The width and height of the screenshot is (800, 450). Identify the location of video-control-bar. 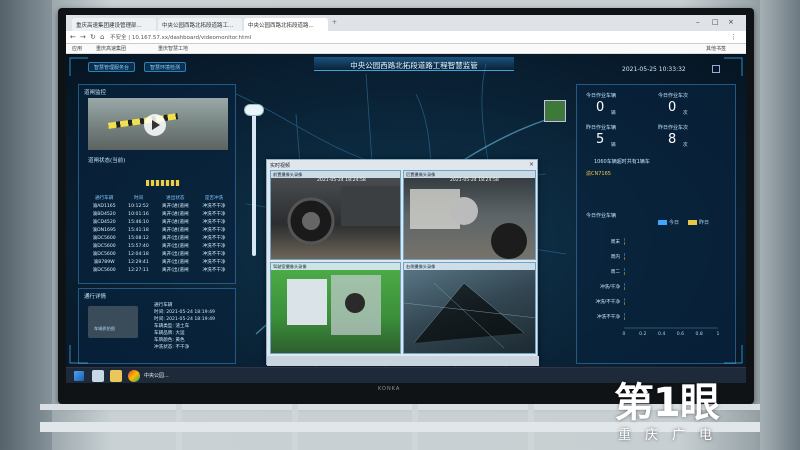
(403, 361).